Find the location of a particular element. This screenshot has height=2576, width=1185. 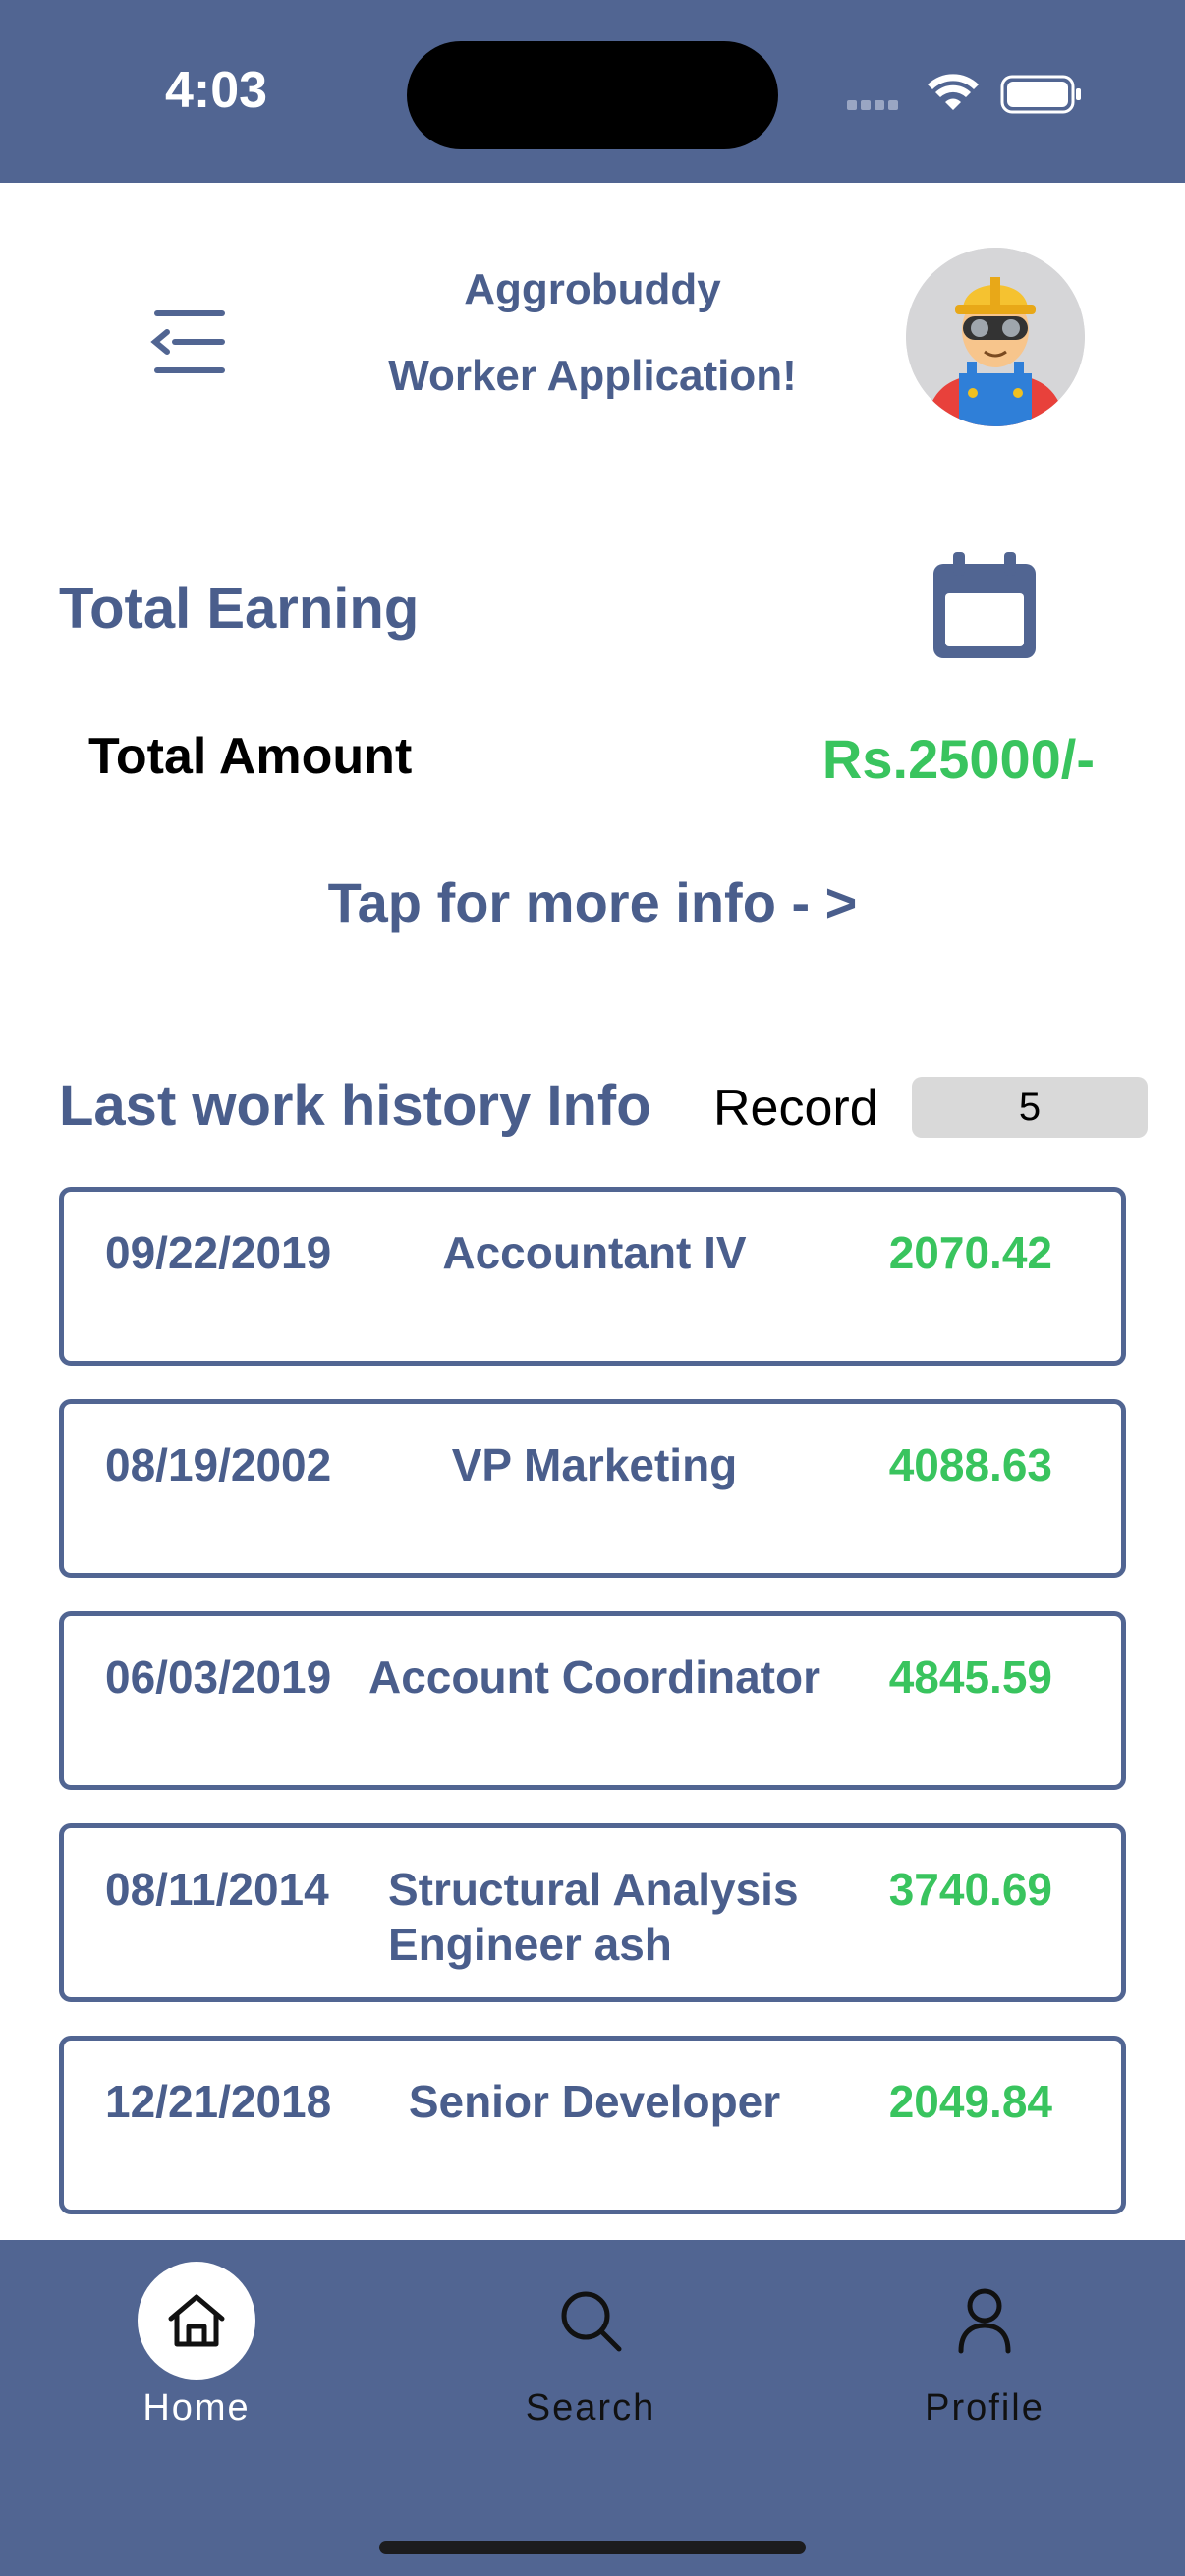

dynamic-island is located at coordinates (592, 95).